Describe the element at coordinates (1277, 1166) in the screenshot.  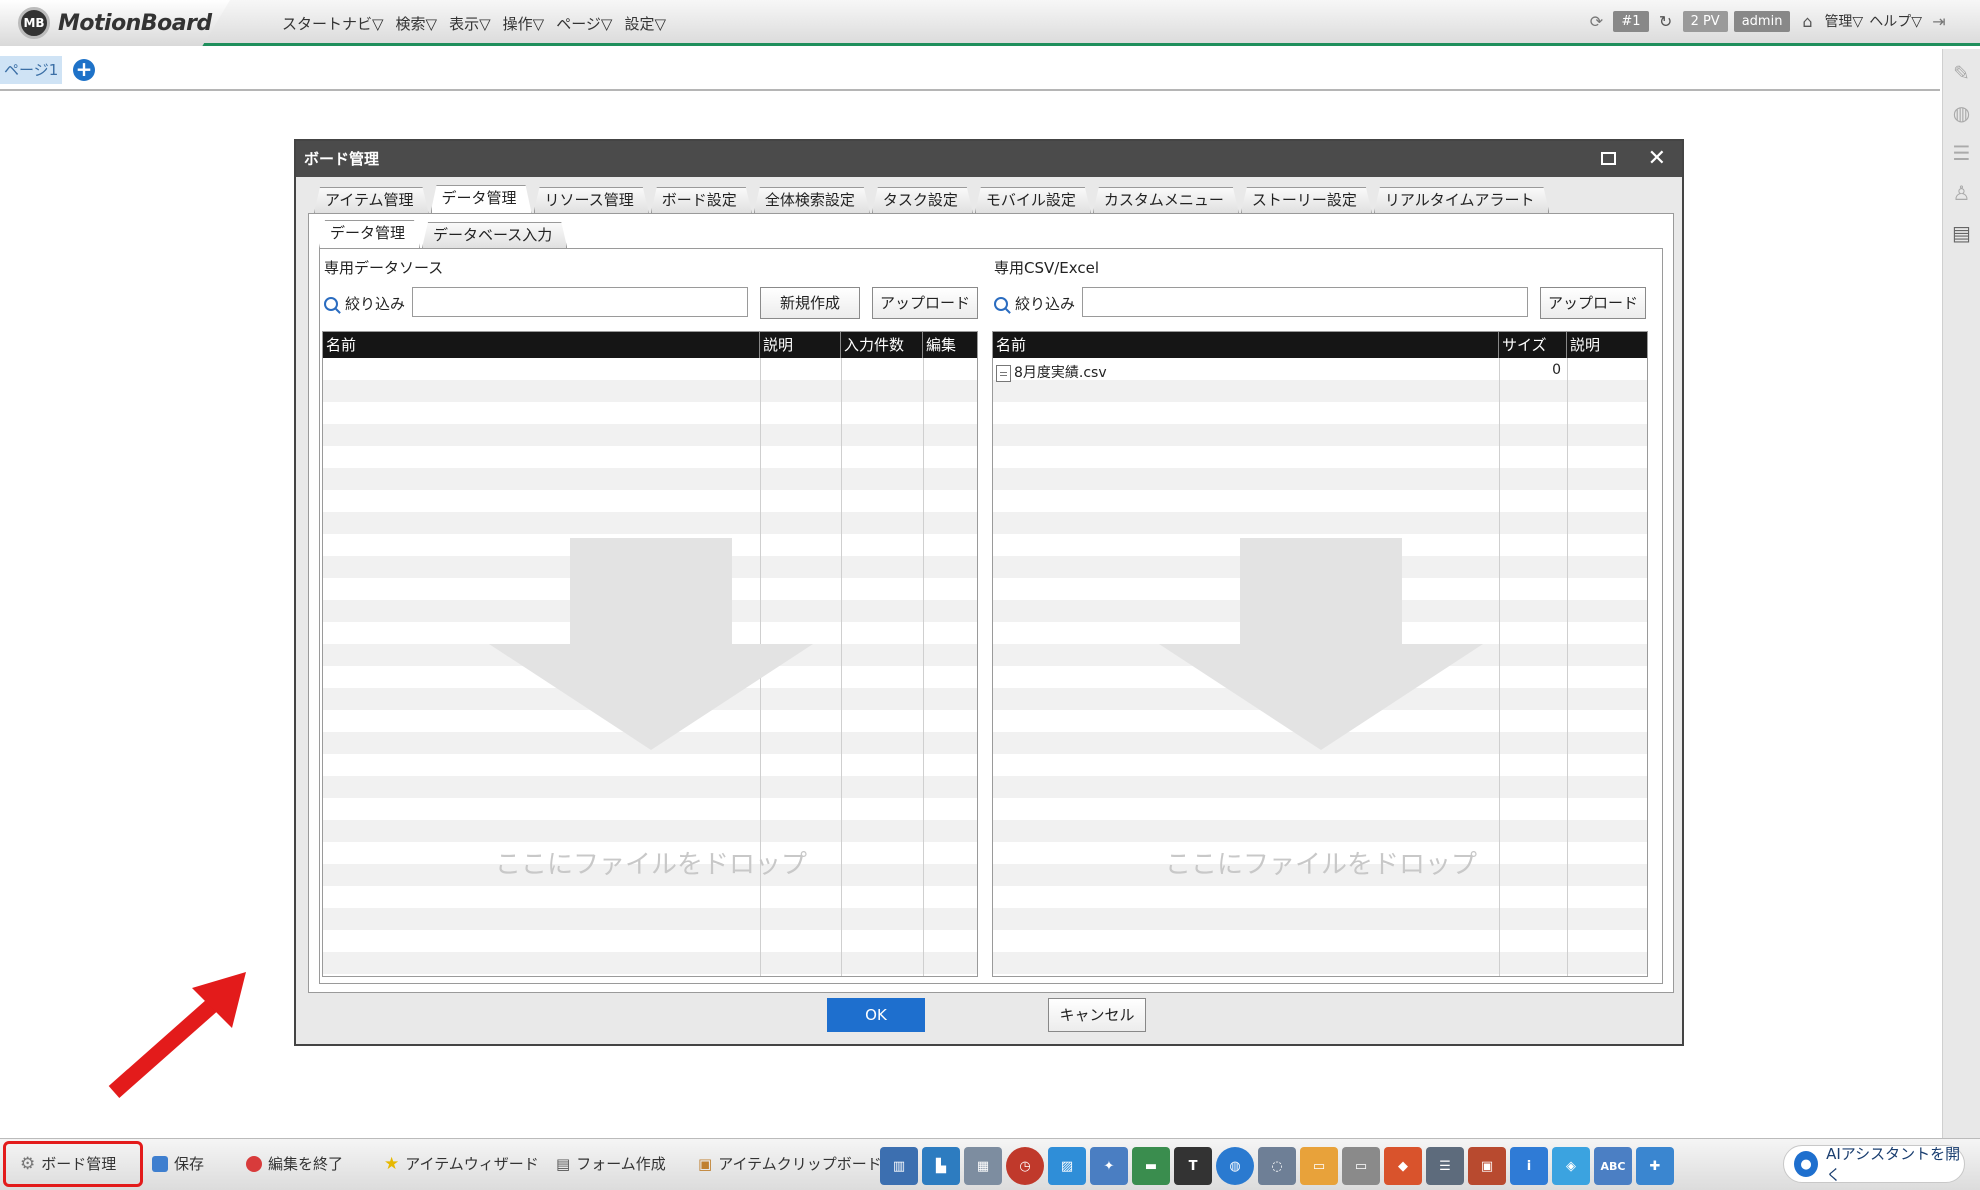
I see `speech-bubble-icon: ◌` at that location.